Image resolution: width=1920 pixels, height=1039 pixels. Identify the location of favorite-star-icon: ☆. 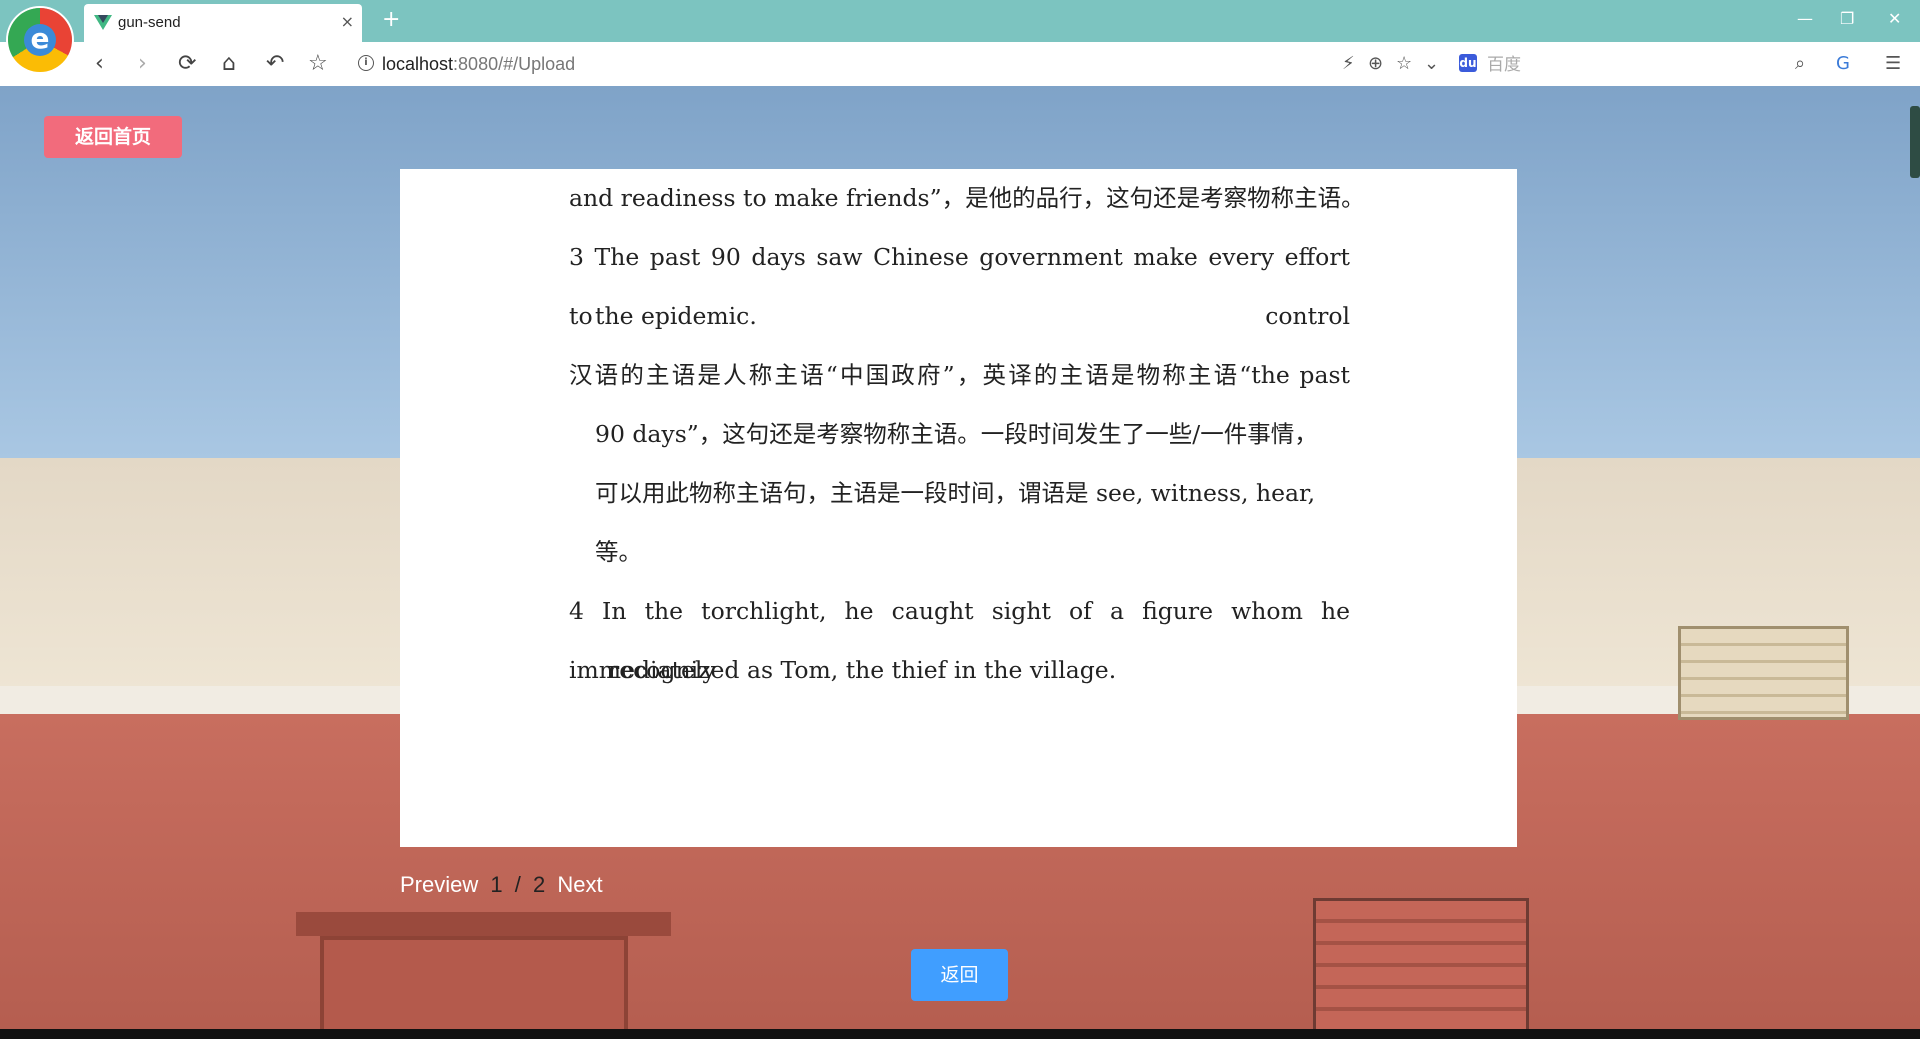
(1404, 64).